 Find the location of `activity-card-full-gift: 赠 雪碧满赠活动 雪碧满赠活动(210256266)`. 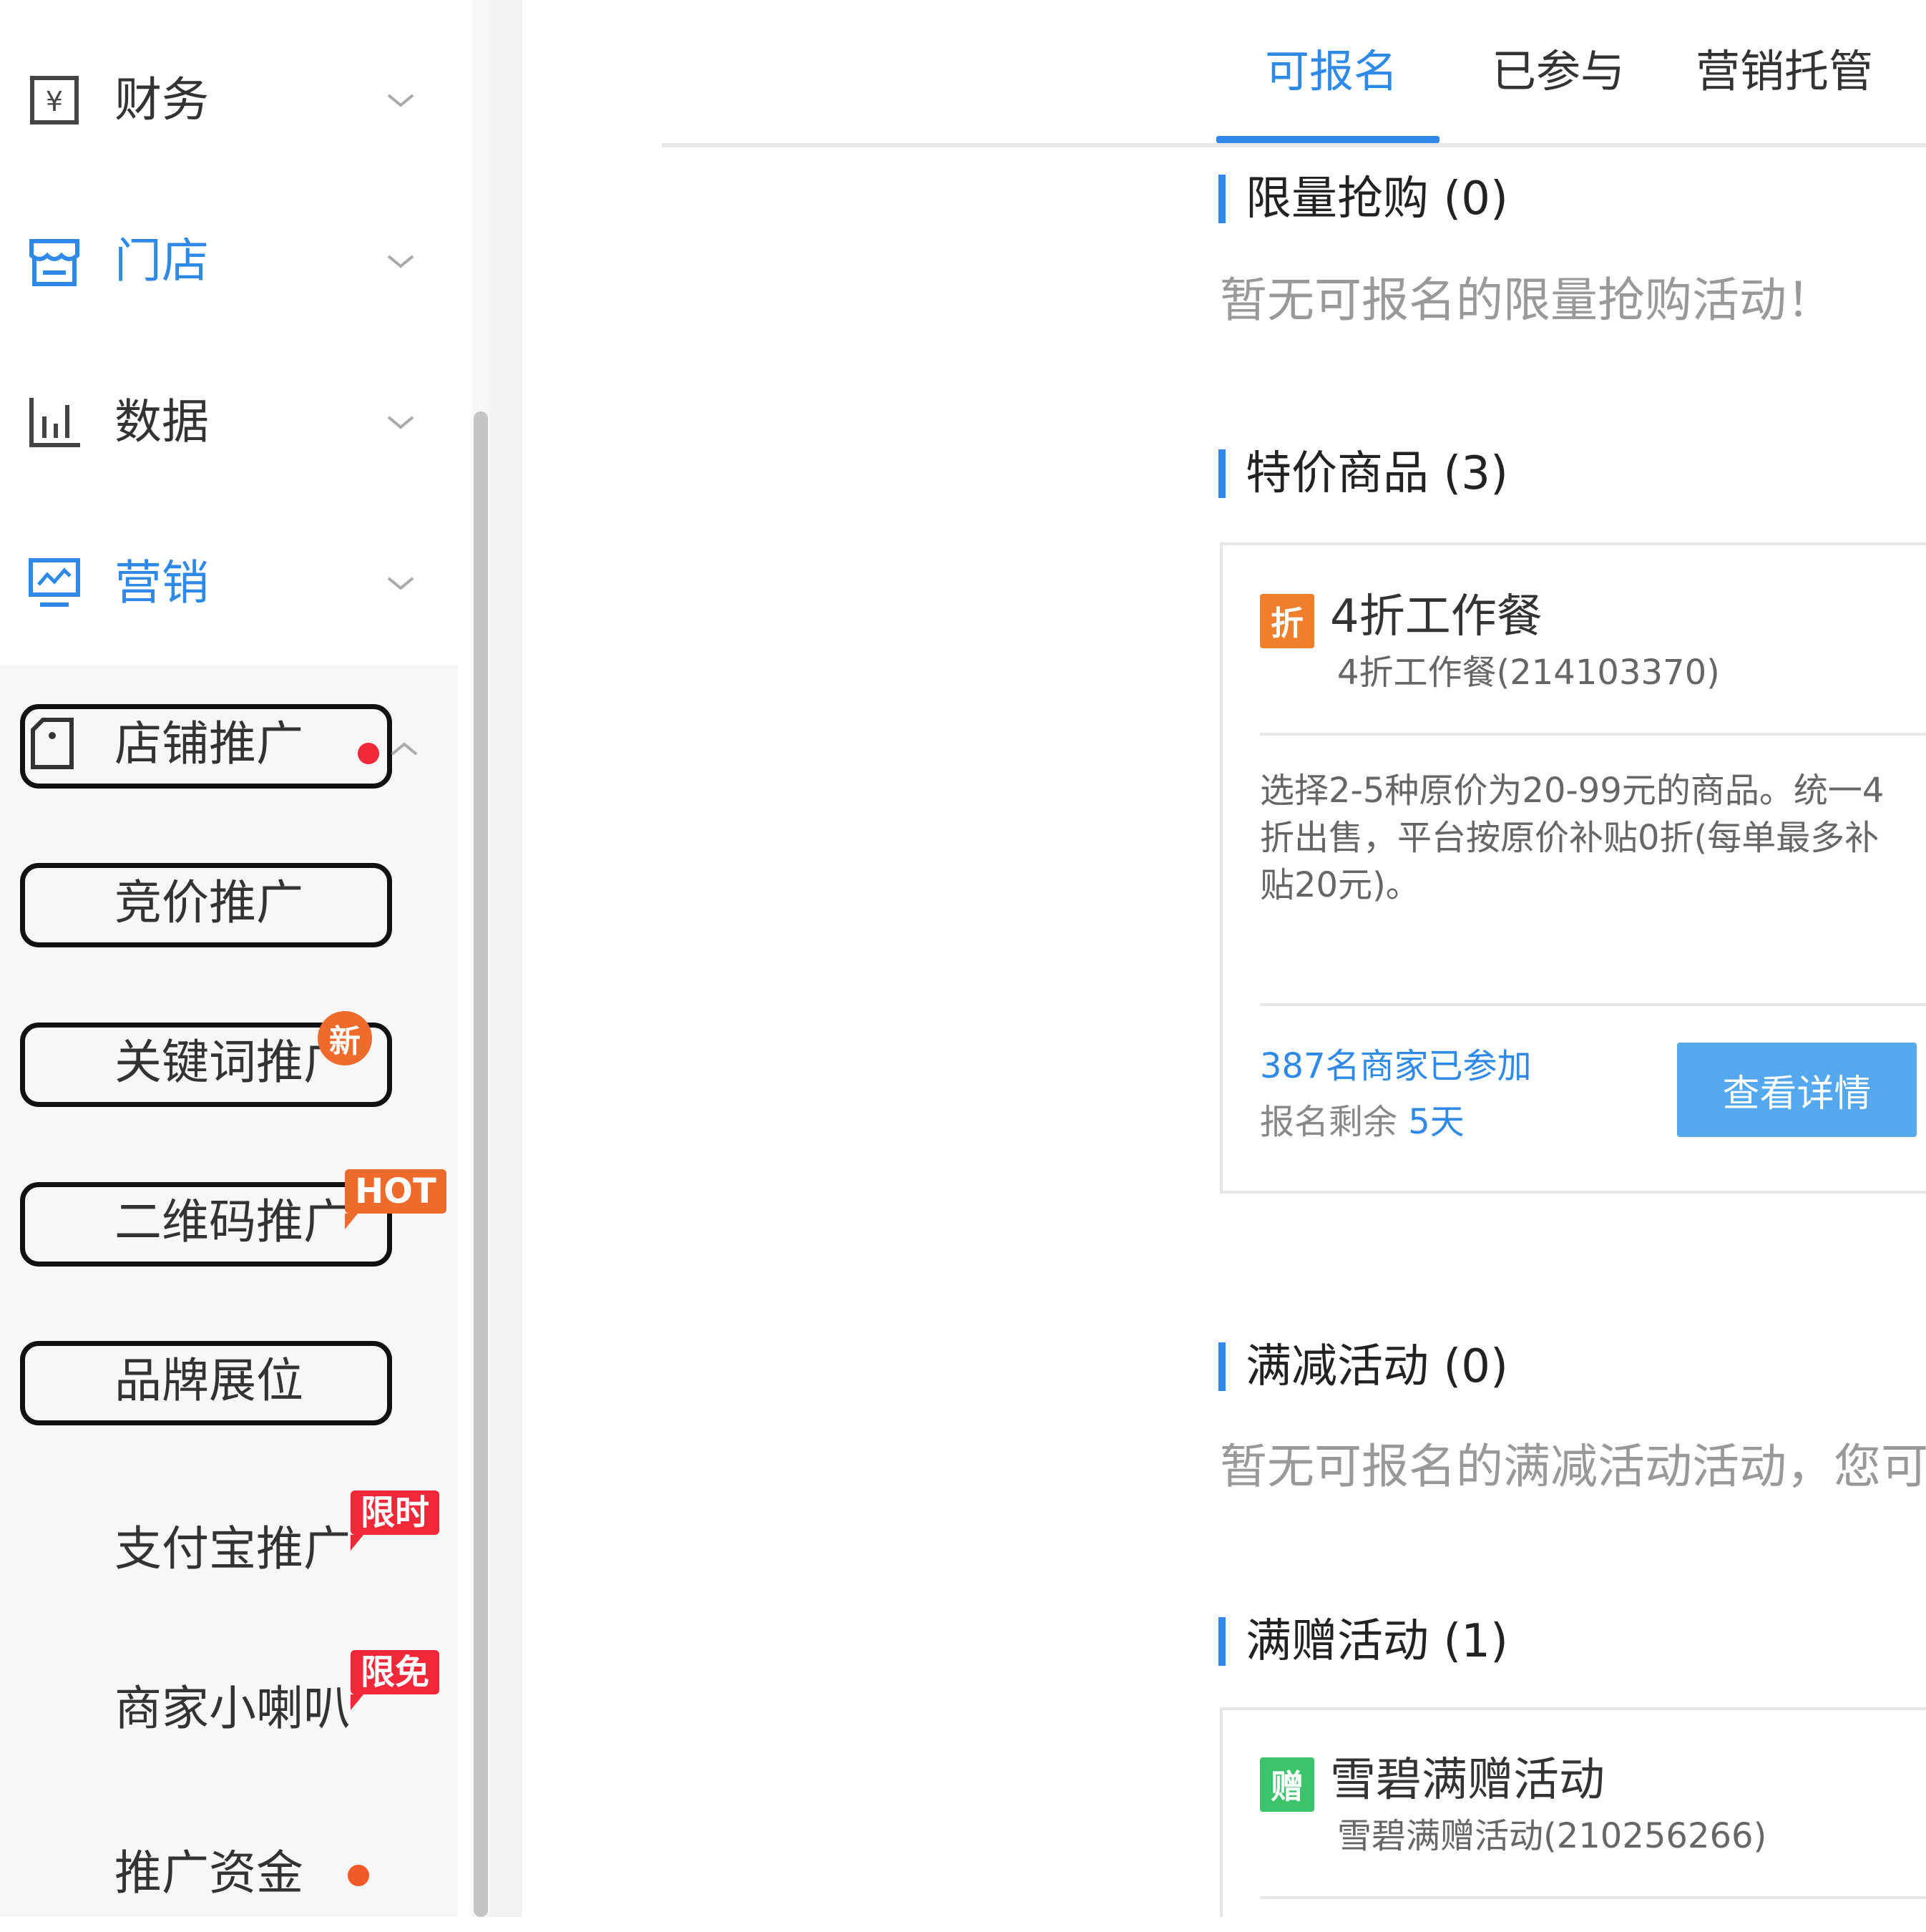

activity-card-full-gift: 赠 雪碧满赠活动 雪碧满赠活动(210256266) is located at coordinates (1573, 1812).